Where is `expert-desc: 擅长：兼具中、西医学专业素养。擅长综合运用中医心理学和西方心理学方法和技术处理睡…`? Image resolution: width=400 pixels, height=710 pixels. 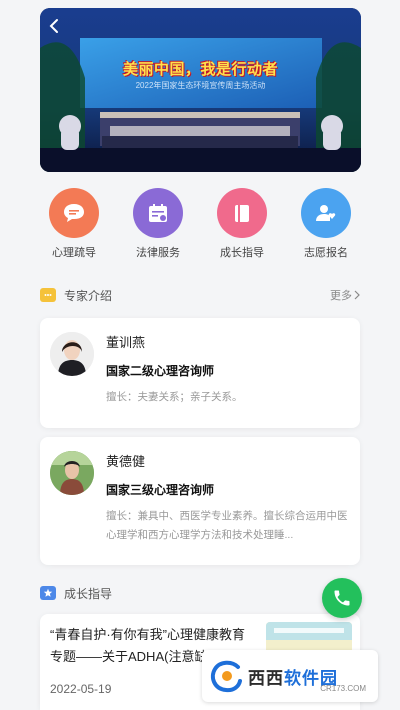 expert-desc: 擅长：兼具中、西医学专业素养。擅长综合运用中医心理学和西方心理学方法和技术处理睡… is located at coordinates (227, 525).